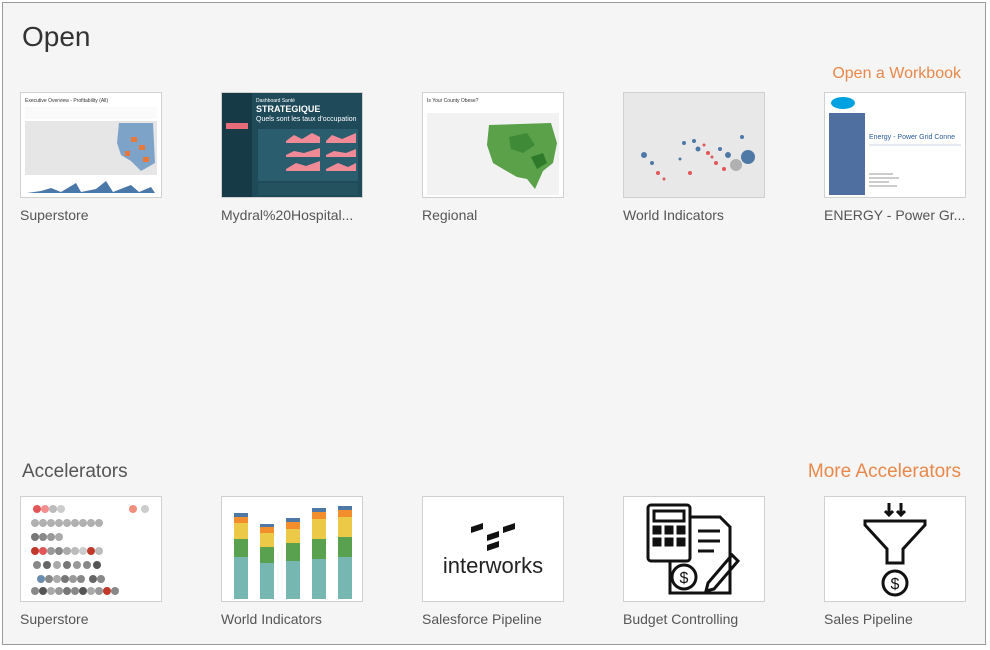 This screenshot has width=990, height=650. Describe the element at coordinates (271, 619) in the screenshot. I see `accelerator-label: World Indicators` at that location.